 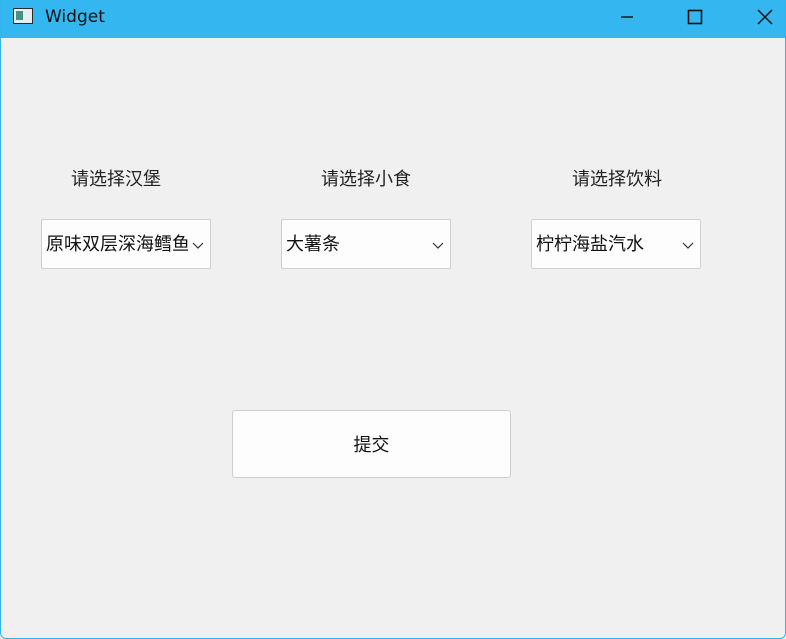 What do you see at coordinates (117, 244) in the screenshot?
I see `burger-select-value: 原味双层深海鳕鱼` at bounding box center [117, 244].